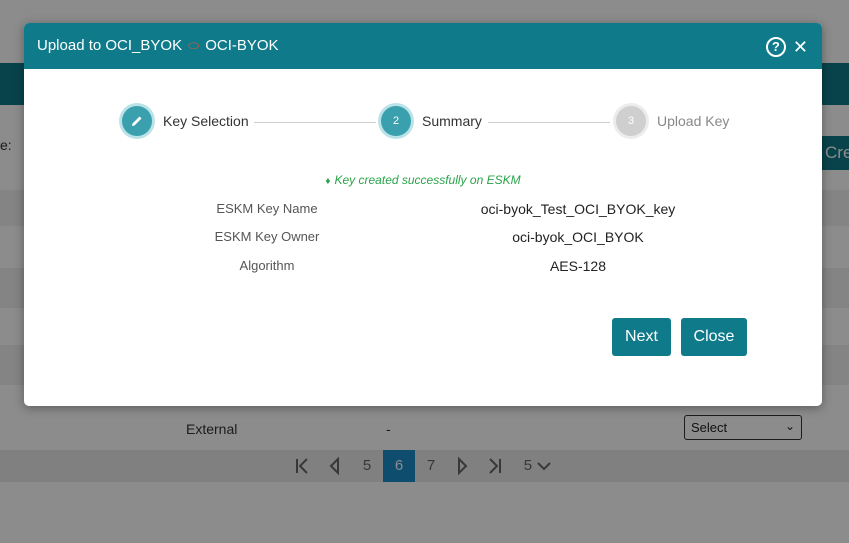 The height and width of the screenshot is (543, 849). Describe the element at coordinates (194, 45) in the screenshot. I see `link-icon: ⬭` at that location.